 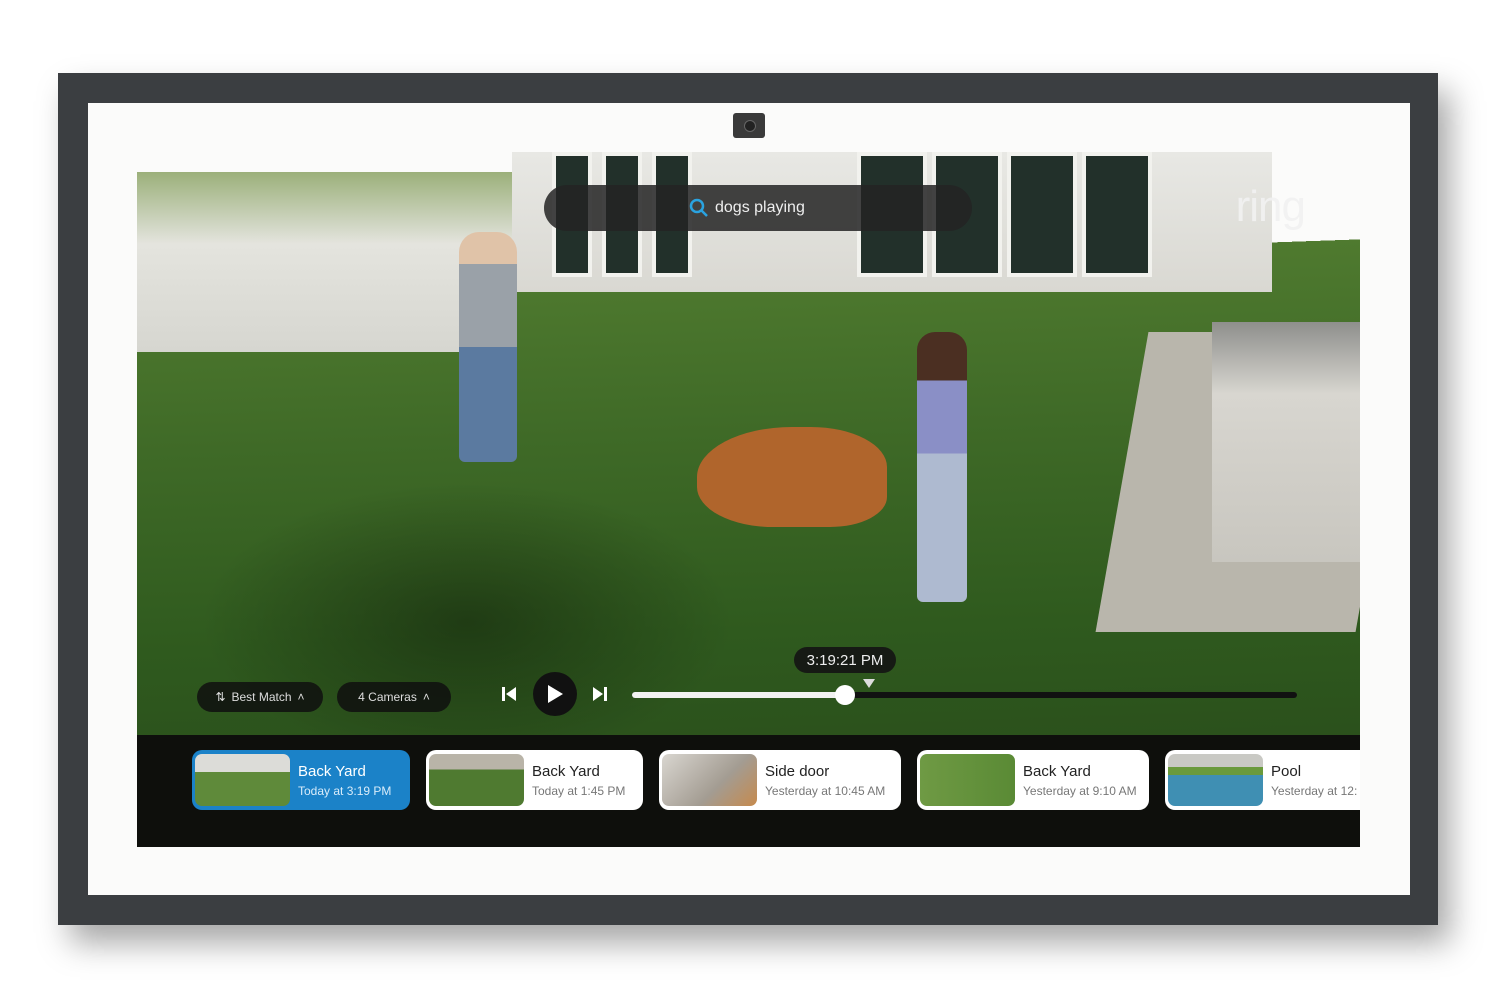 I want to click on time-tooltip: 3:19:21 PM, so click(x=845, y=660).